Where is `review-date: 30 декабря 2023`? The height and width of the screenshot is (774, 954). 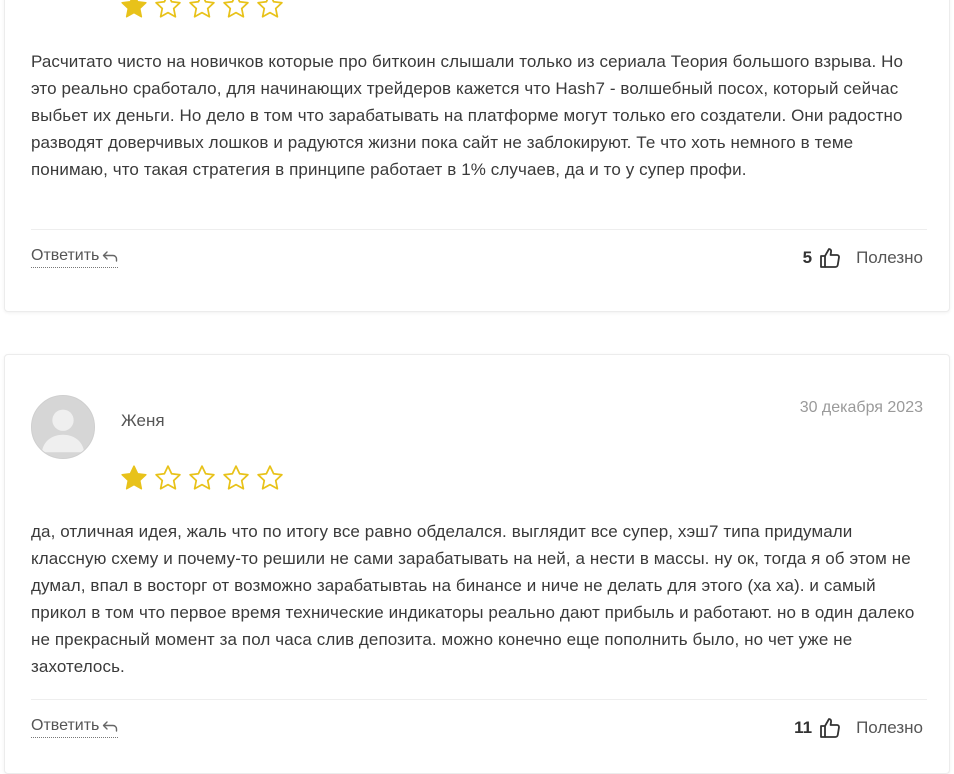
review-date: 30 декабря 2023 is located at coordinates (861, 407).